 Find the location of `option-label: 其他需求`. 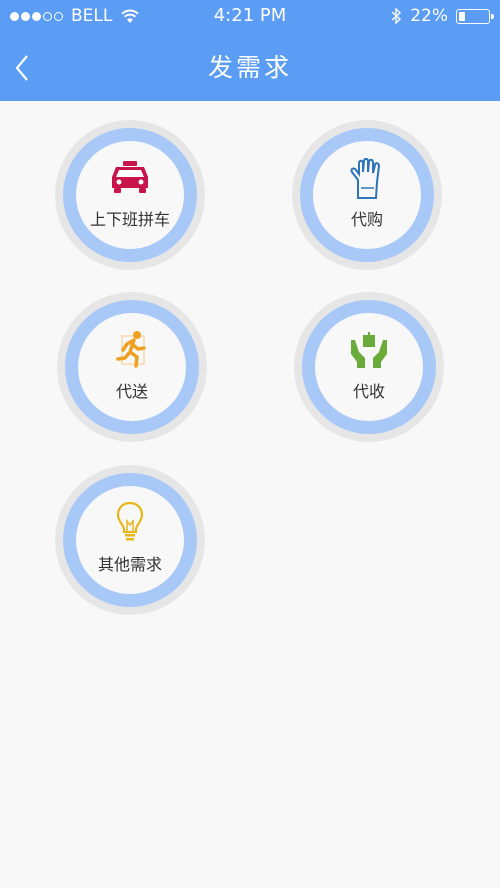

option-label: 其他需求 is located at coordinates (129, 564).